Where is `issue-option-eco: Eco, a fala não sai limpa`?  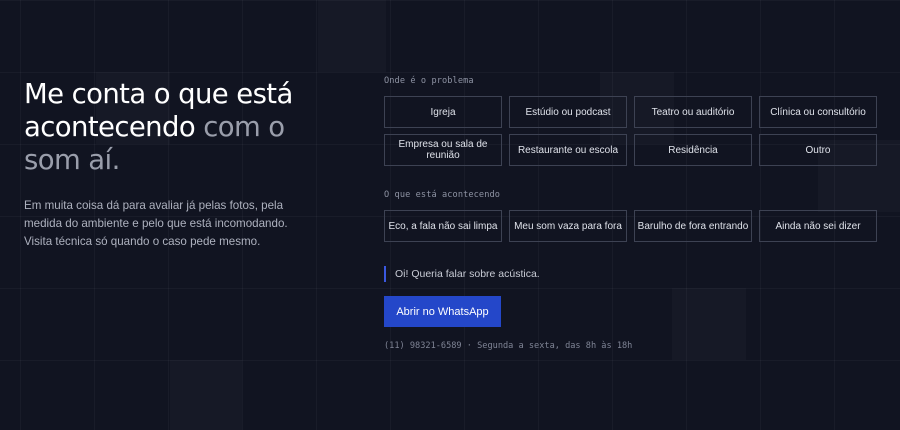 issue-option-eco: Eco, a fala não sai limpa is located at coordinates (443, 226).